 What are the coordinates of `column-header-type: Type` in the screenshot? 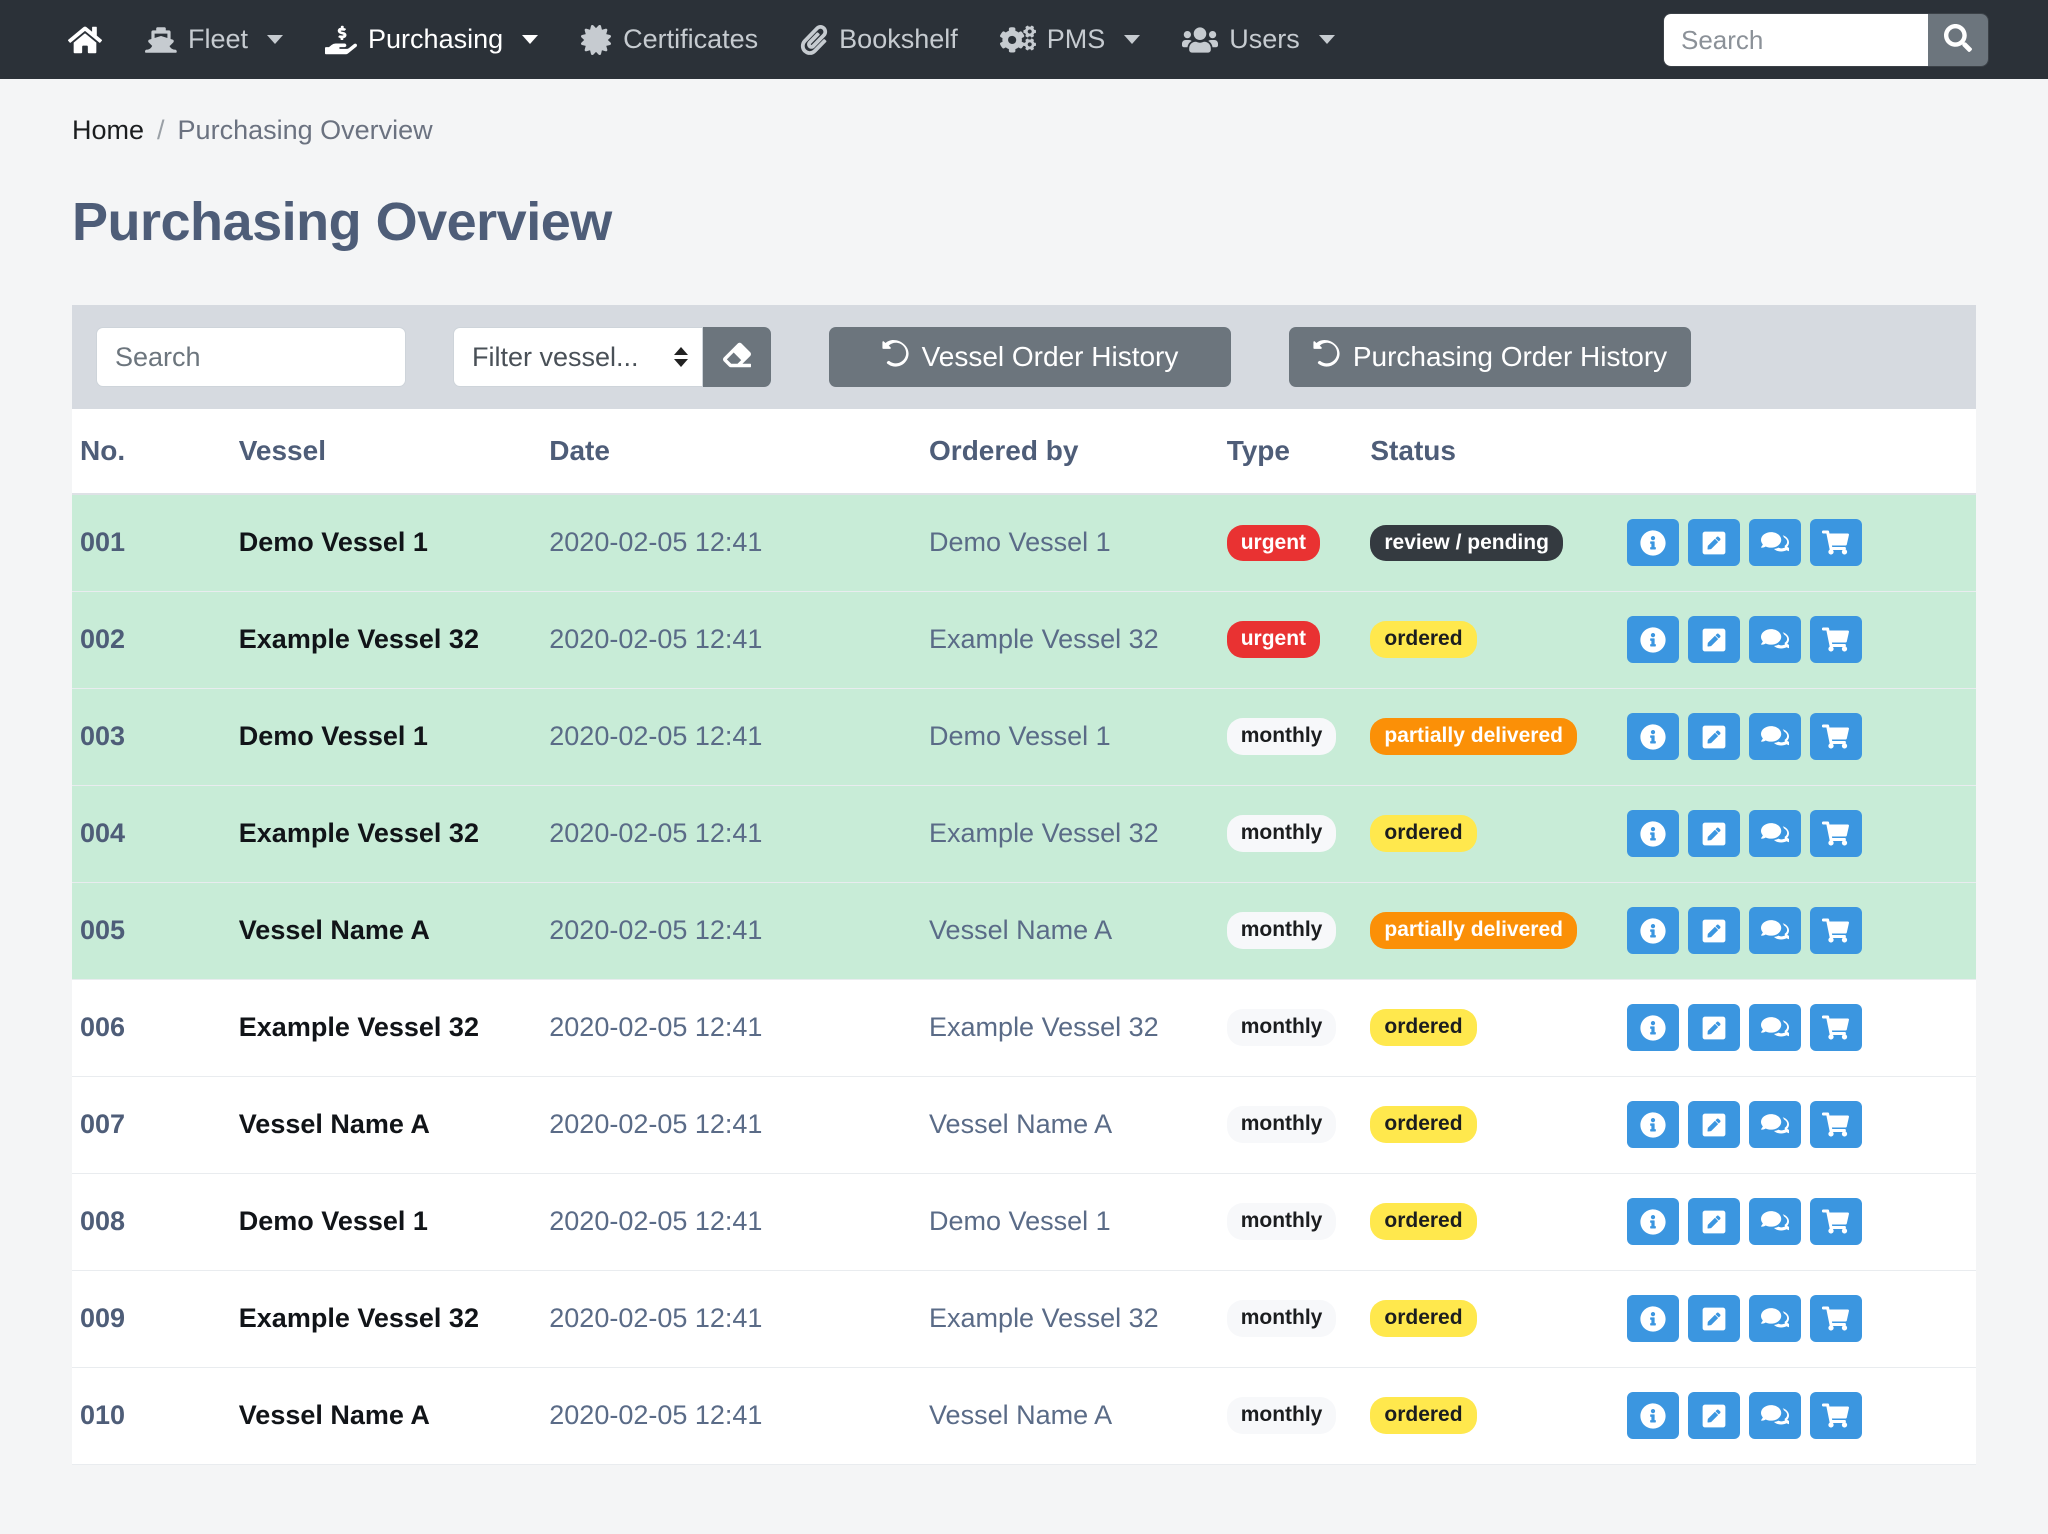 It's located at (1298, 452).